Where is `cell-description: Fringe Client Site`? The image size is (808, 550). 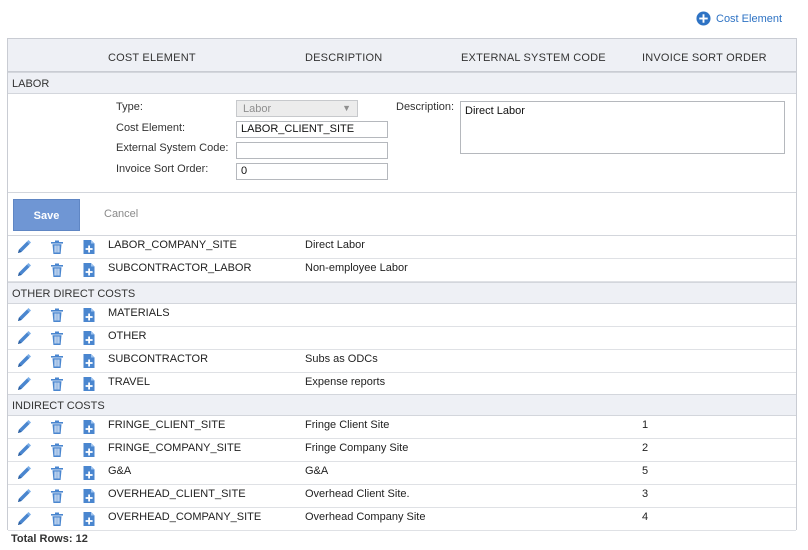
cell-description: Fringe Client Site is located at coordinates (347, 425).